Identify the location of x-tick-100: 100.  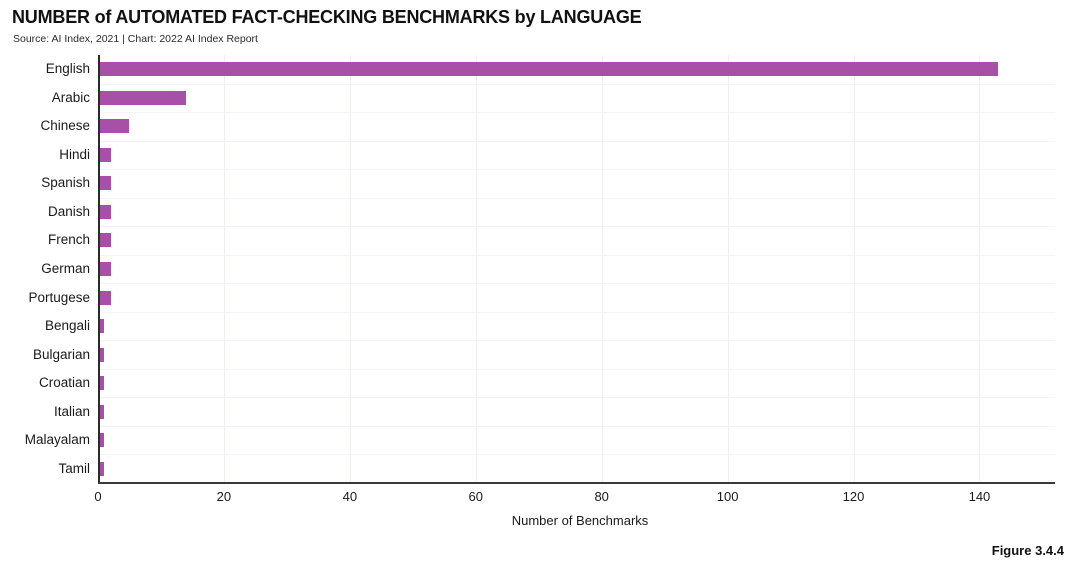
(727, 496).